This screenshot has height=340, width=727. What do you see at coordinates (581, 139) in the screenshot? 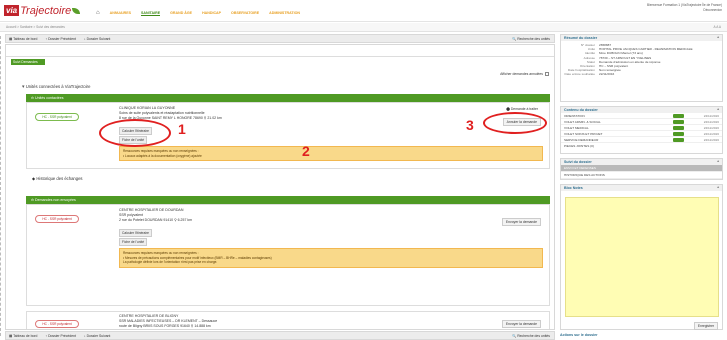
I see `content-item-label: SERVICE DEMANDEUR` at bounding box center [581, 139].